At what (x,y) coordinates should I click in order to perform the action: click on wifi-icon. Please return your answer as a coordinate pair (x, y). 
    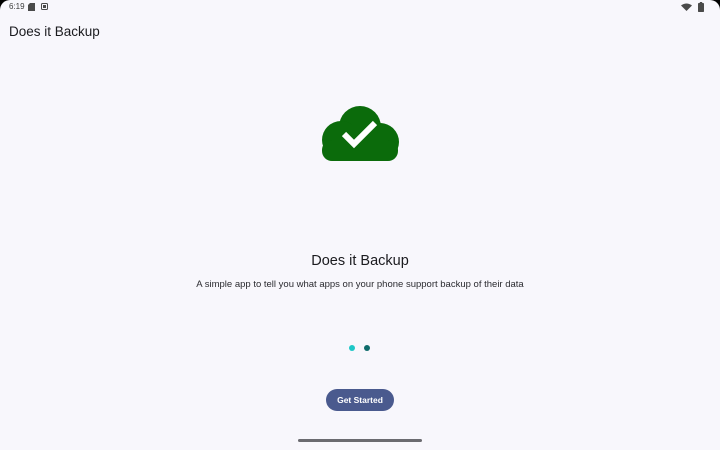
    Looking at the image, I should click on (686, 7).